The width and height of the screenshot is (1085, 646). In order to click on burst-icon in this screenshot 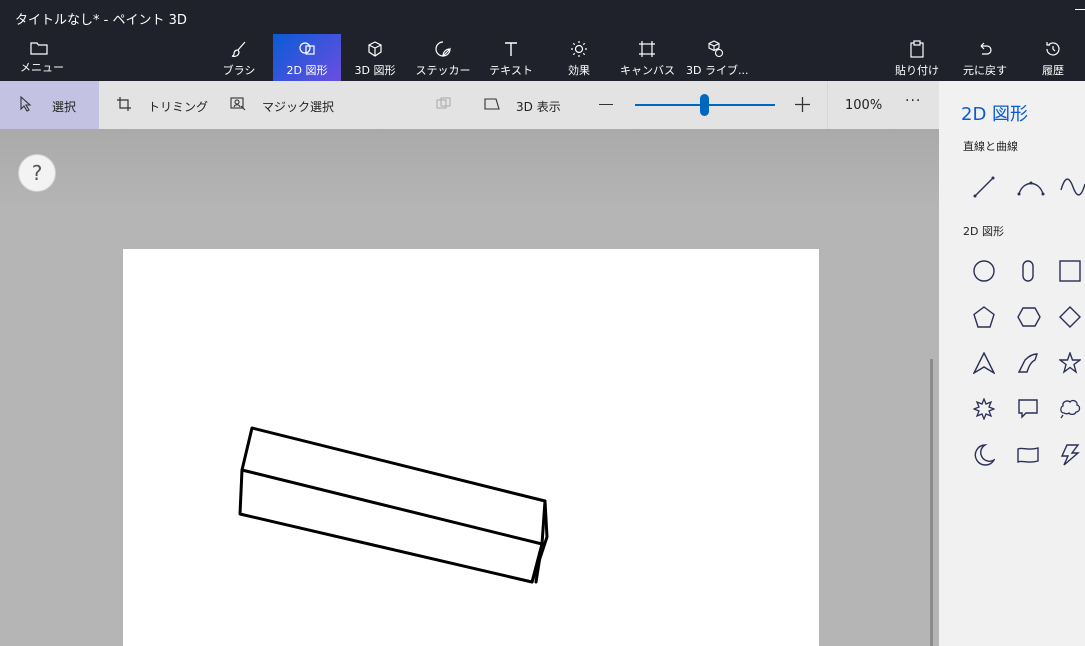, I will do `click(984, 409)`.